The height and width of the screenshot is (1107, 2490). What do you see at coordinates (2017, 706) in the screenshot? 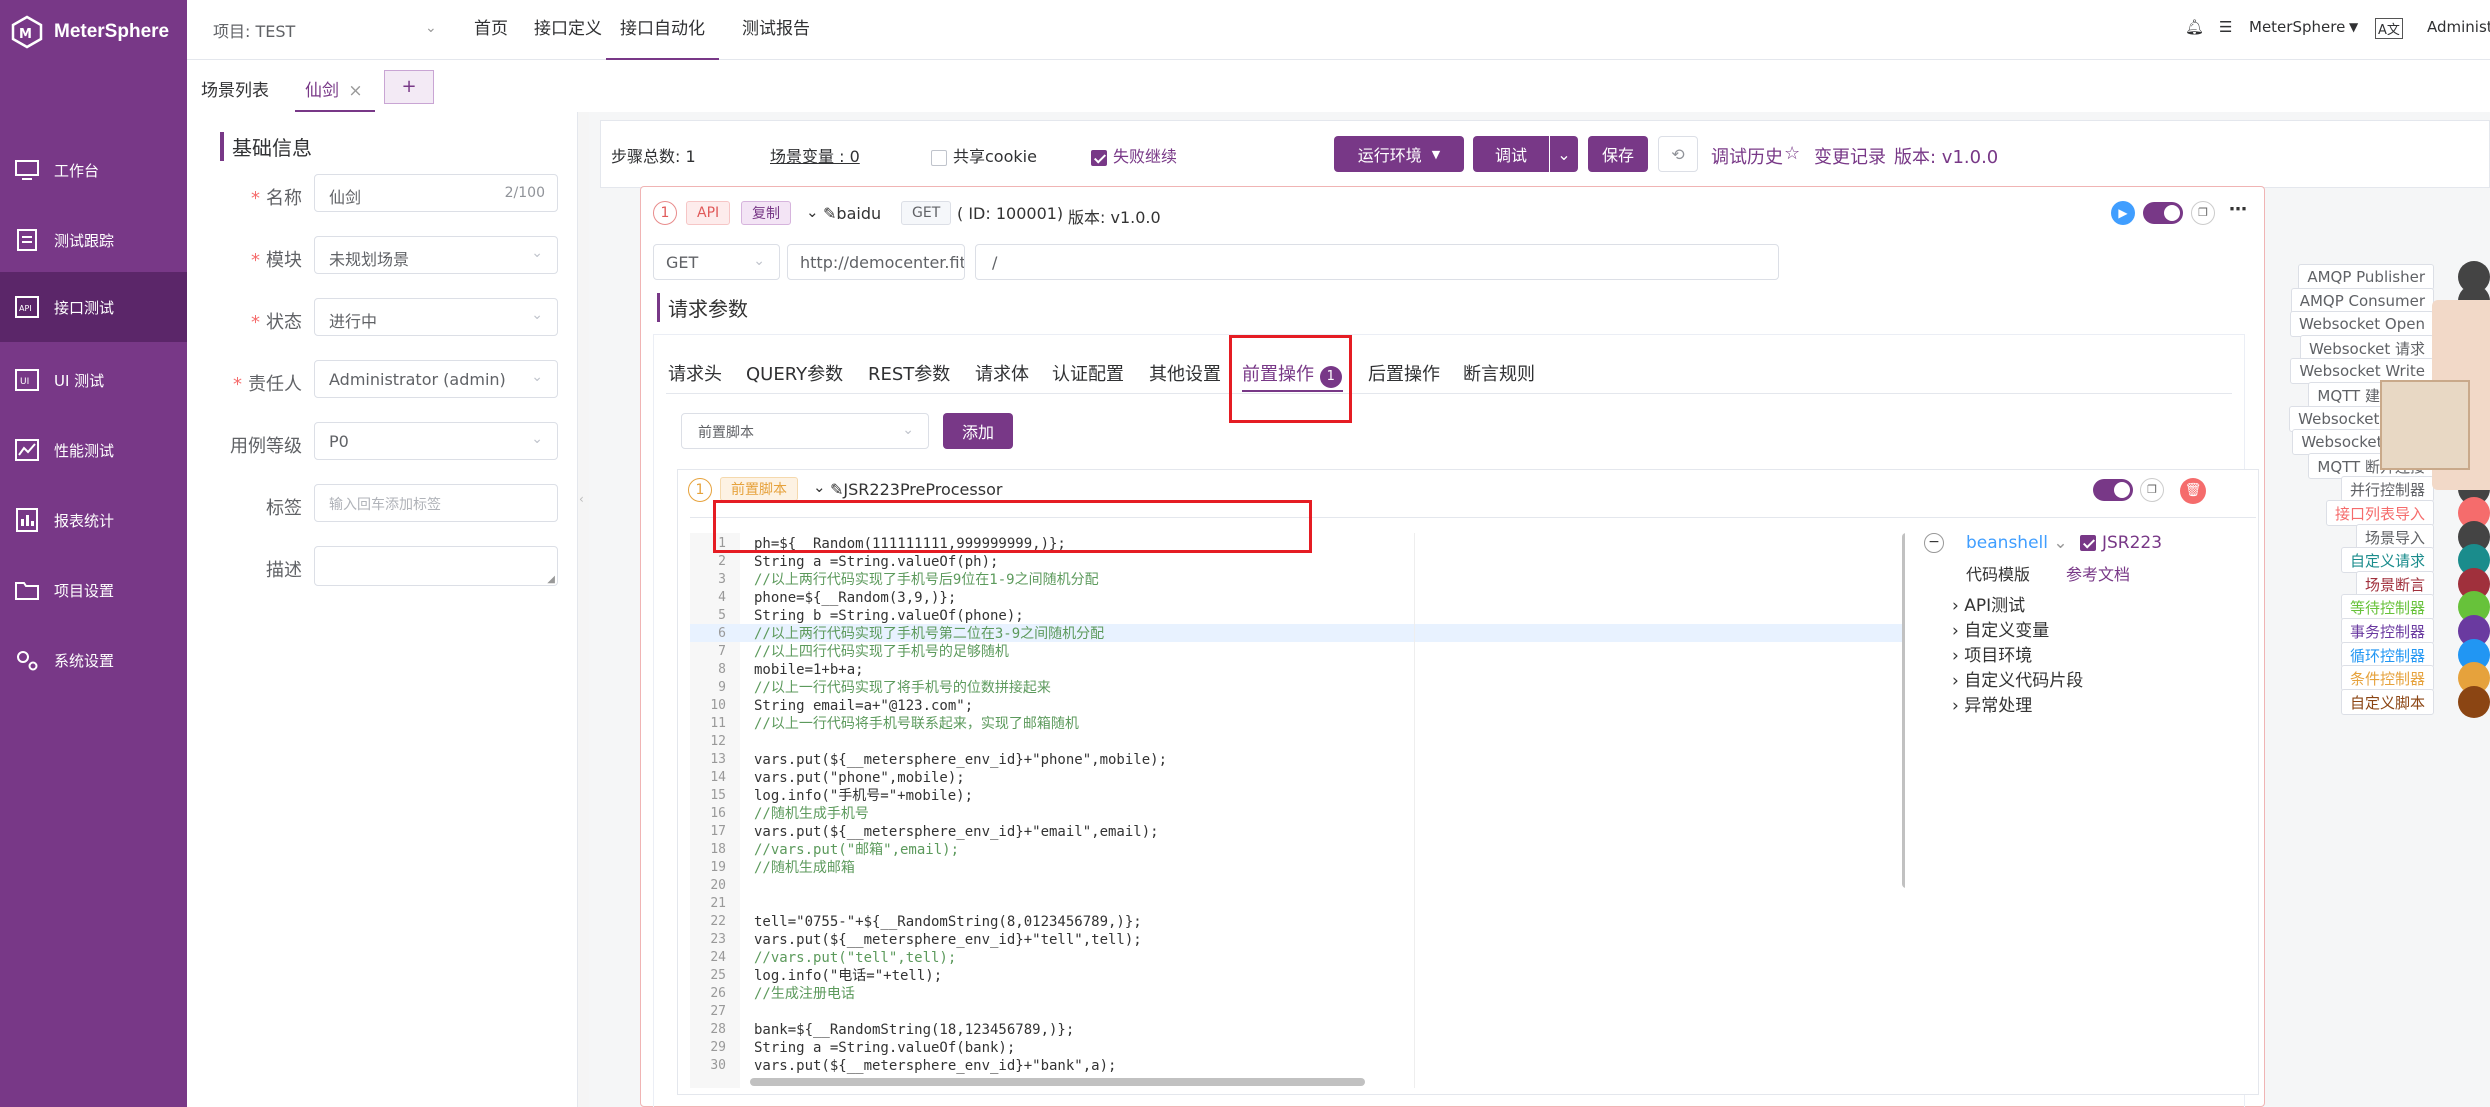
I see `tree-node: › 异常处理` at bounding box center [2017, 706].